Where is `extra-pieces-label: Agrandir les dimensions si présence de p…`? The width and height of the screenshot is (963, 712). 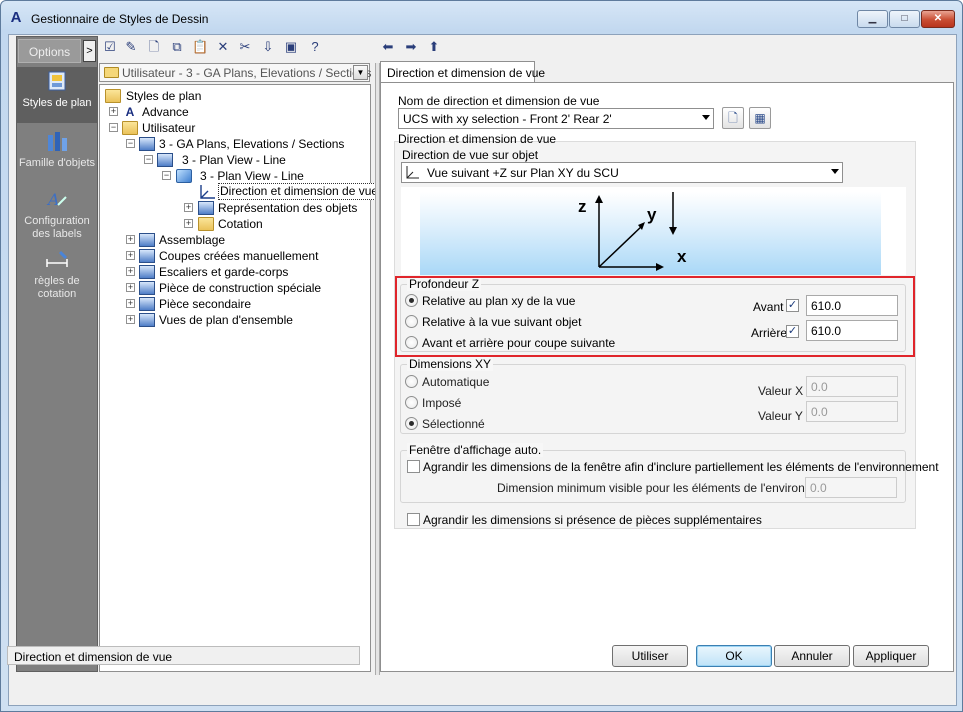
extra-pieces-label: Agrandir les dimensions si présence de p… is located at coordinates (592, 520).